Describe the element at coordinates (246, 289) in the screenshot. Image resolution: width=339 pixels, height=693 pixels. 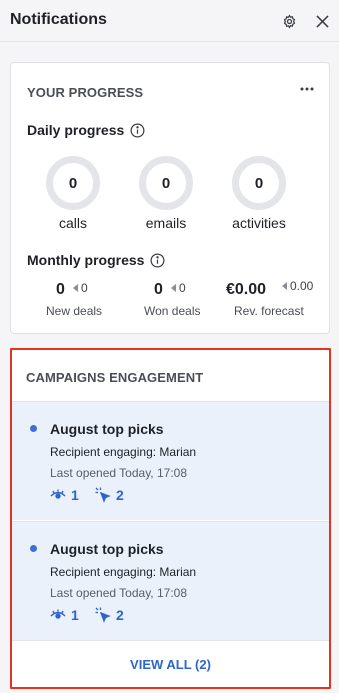
I see `revenue-forecast-value: €0.00` at that location.